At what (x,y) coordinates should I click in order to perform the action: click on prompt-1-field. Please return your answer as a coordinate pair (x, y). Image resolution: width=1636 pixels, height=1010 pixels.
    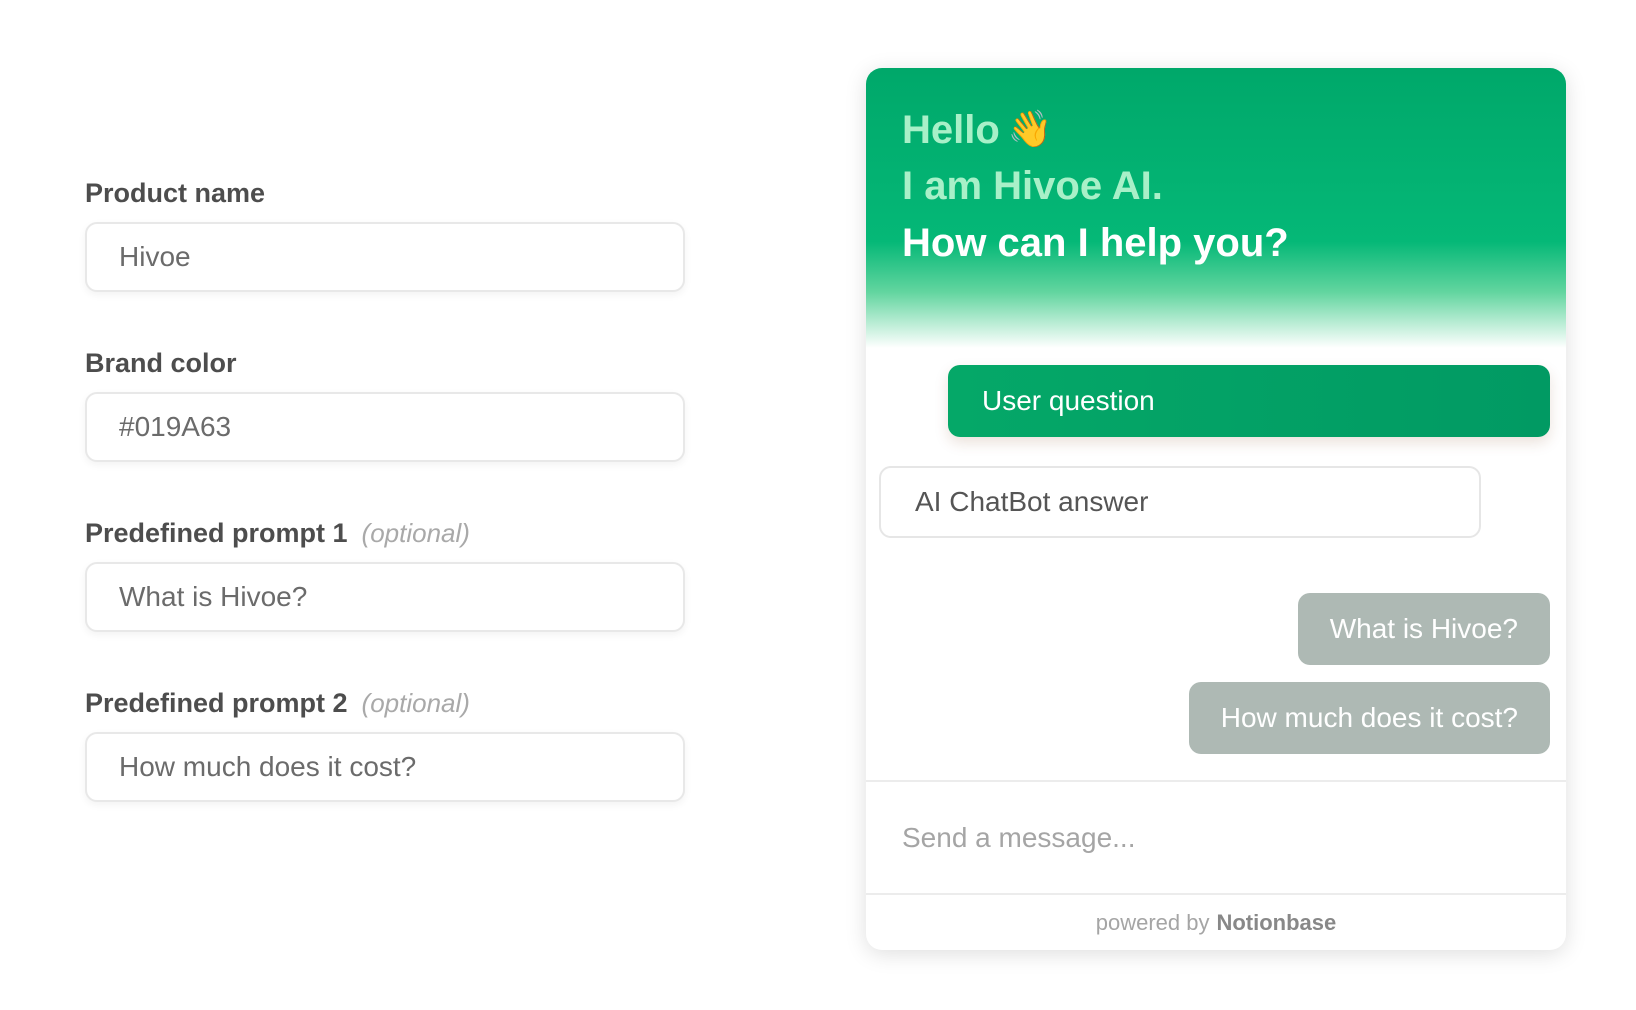
    Looking at the image, I should click on (385, 597).